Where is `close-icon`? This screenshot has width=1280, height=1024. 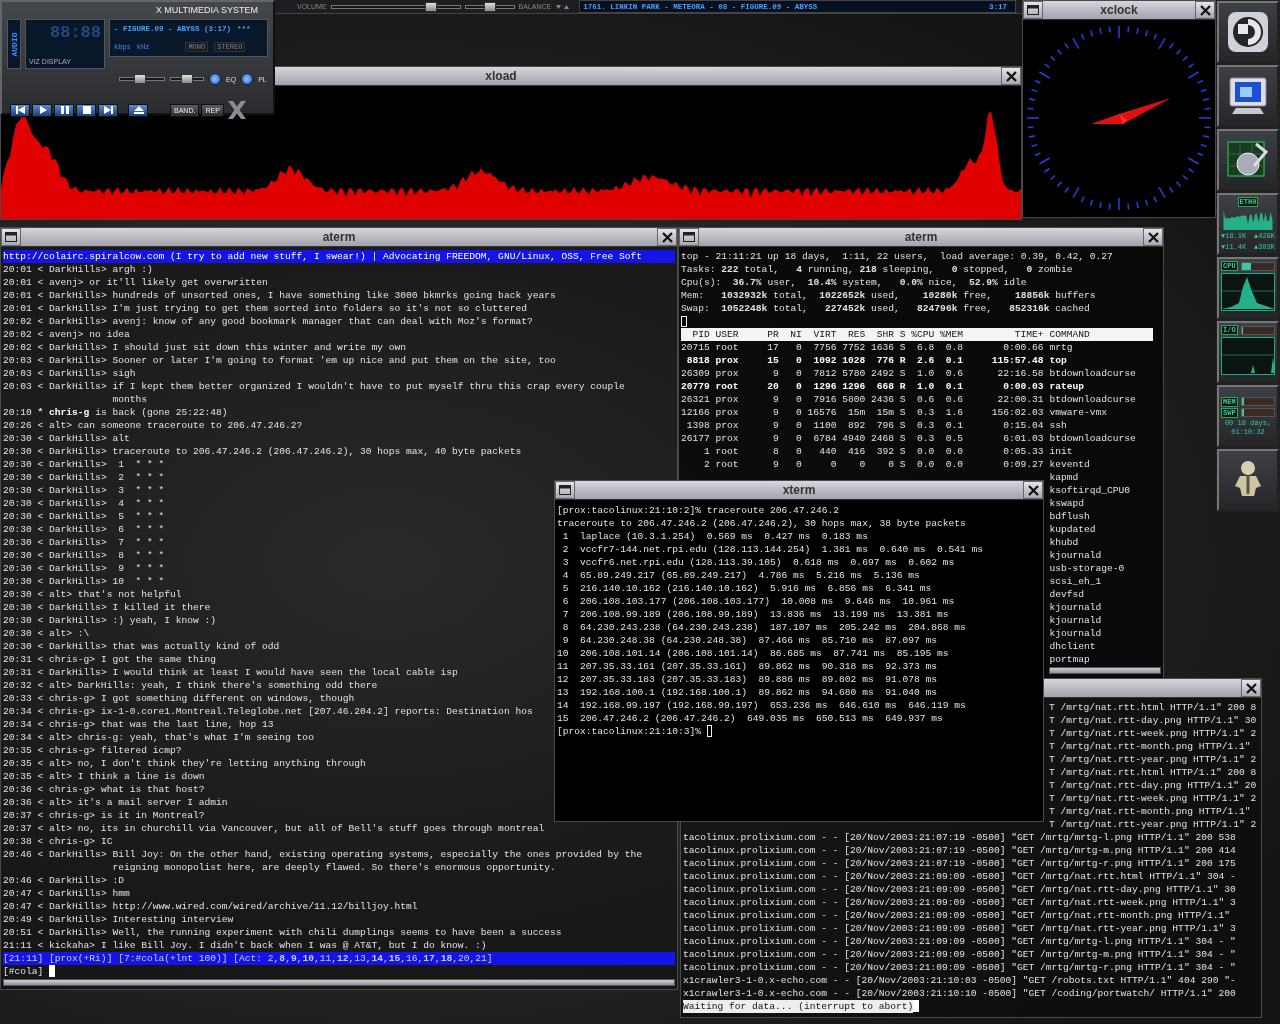 close-icon is located at coordinates (1251, 688).